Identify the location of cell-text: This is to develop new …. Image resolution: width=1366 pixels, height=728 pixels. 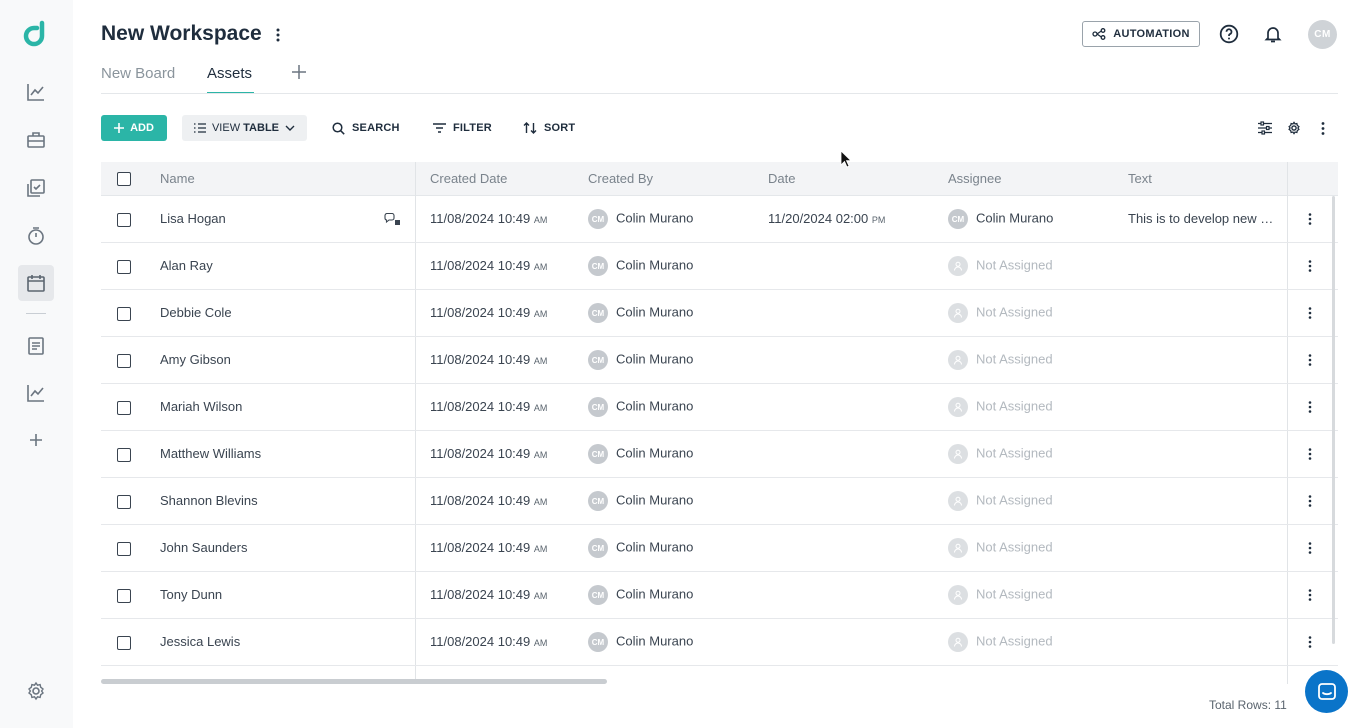
(1200, 218).